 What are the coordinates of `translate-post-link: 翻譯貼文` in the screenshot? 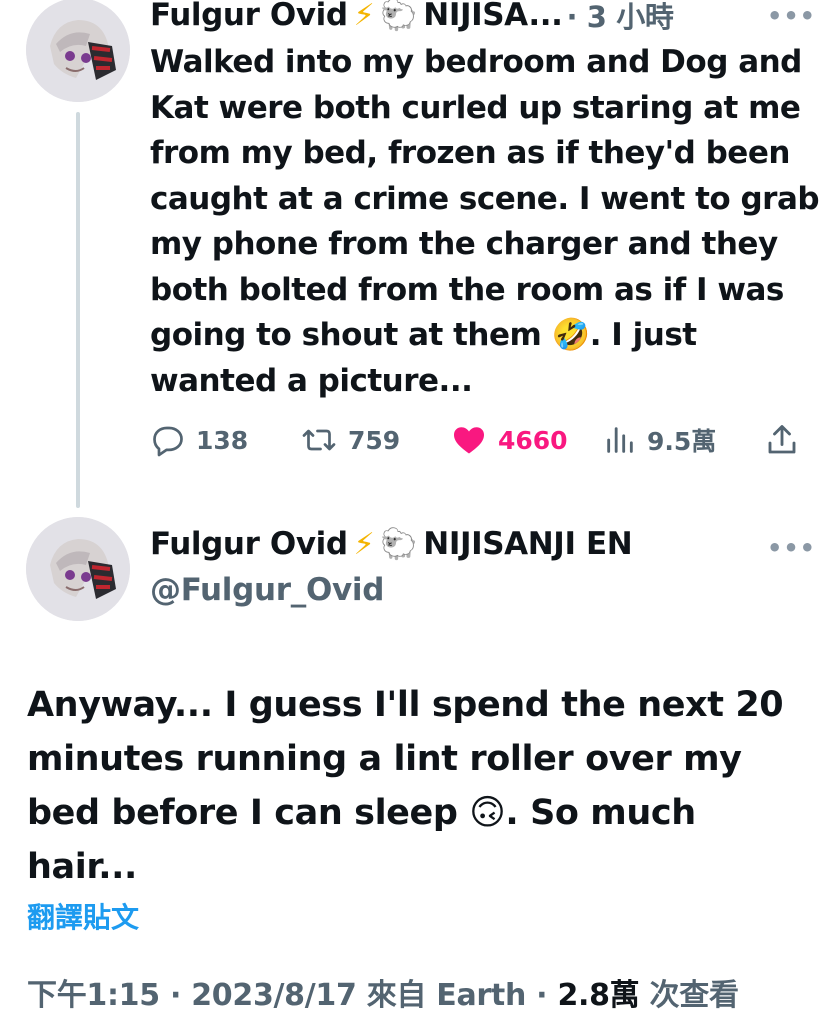 It's located at (83, 916).